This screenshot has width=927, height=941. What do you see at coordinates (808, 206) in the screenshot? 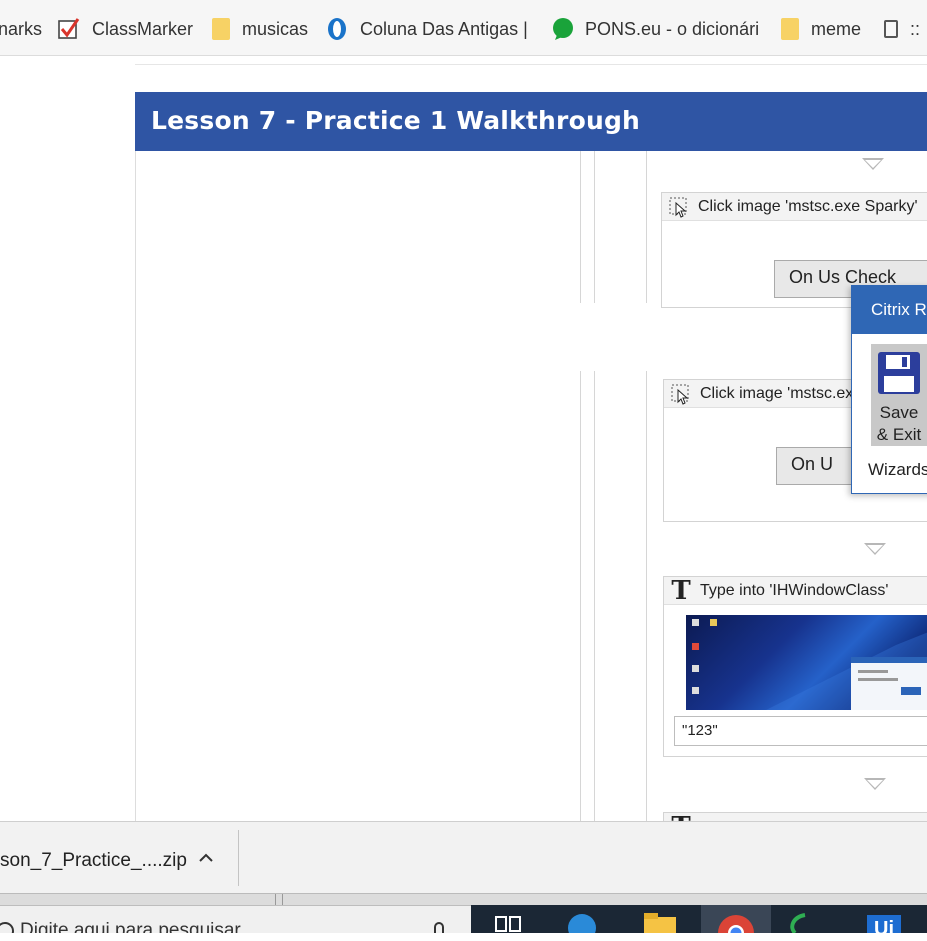
I see `activity-title: Click image 'mstsc.exe Sparky'` at bounding box center [808, 206].